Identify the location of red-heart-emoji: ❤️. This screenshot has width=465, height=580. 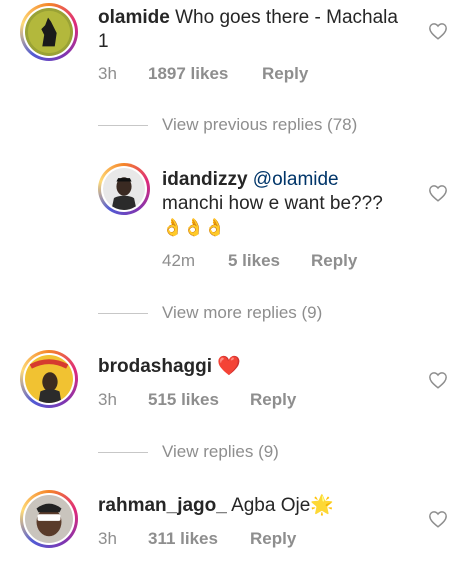
(229, 366).